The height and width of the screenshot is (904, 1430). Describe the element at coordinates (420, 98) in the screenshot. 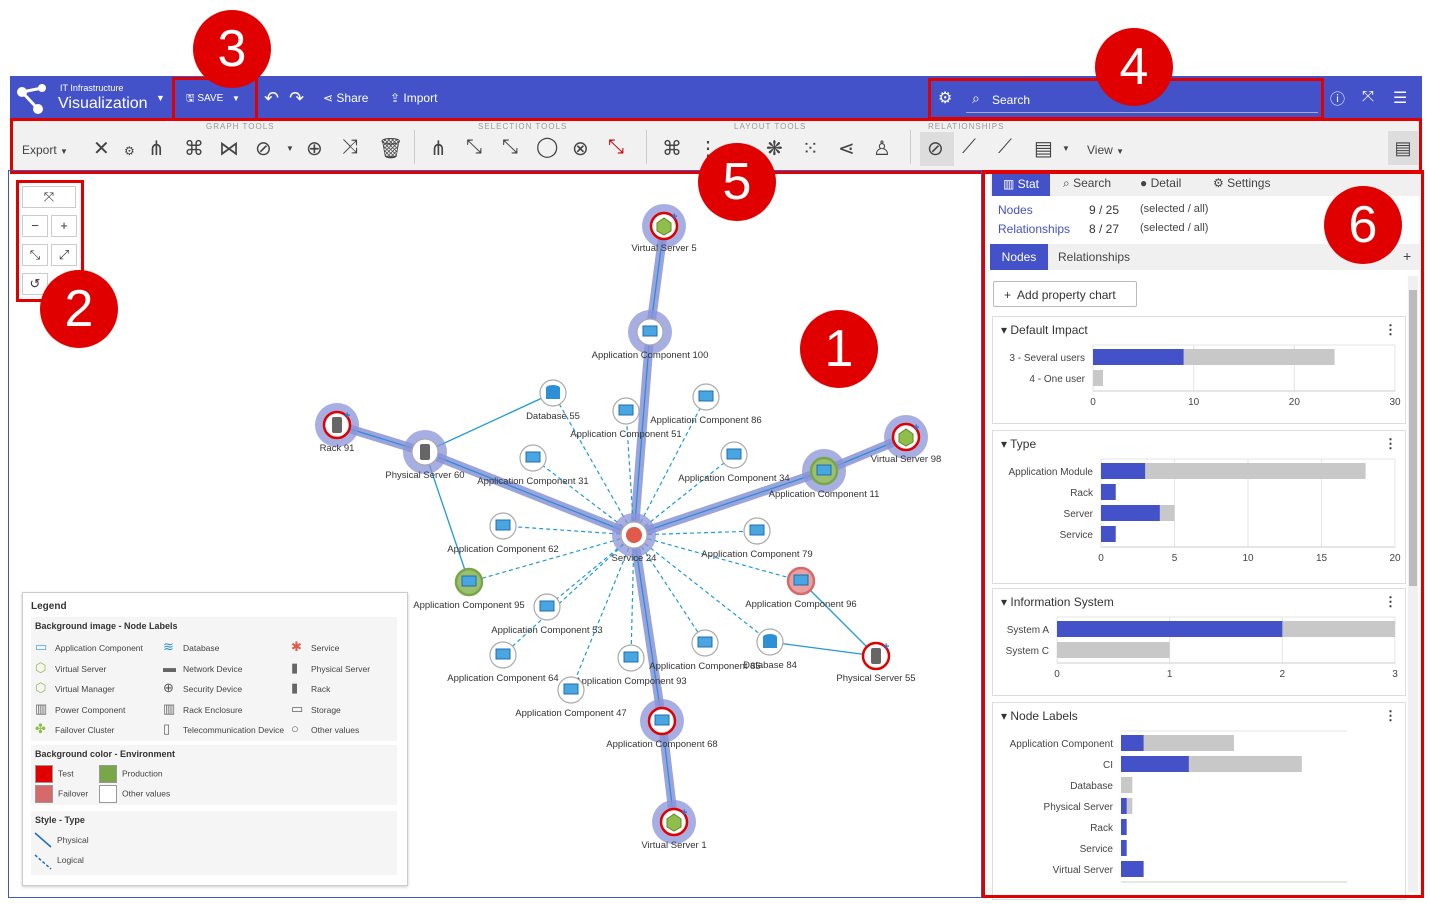

I see `import-label: Import` at that location.